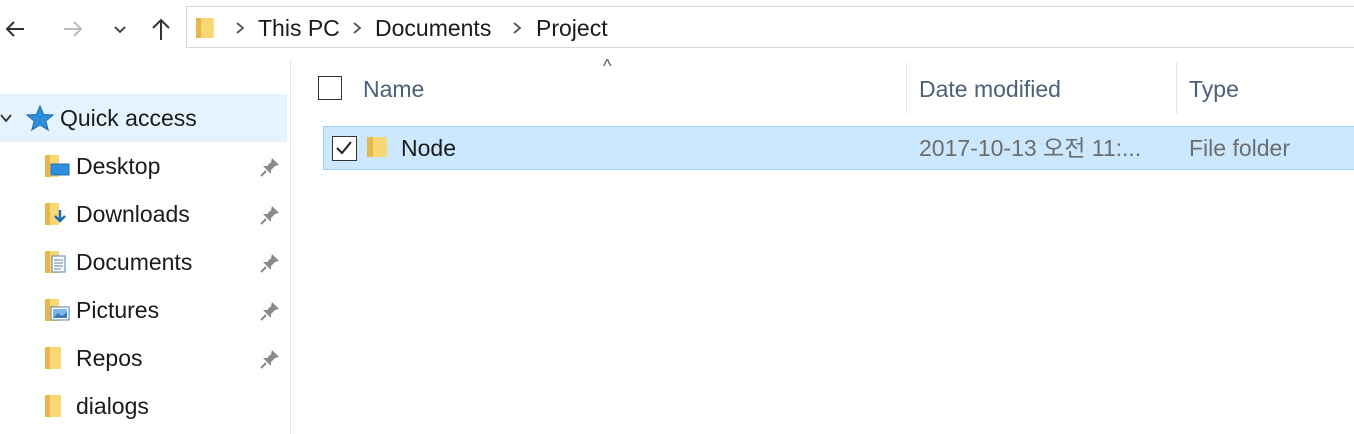 The height and width of the screenshot is (434, 1354). I want to click on back-arrow-icon, so click(14, 29).